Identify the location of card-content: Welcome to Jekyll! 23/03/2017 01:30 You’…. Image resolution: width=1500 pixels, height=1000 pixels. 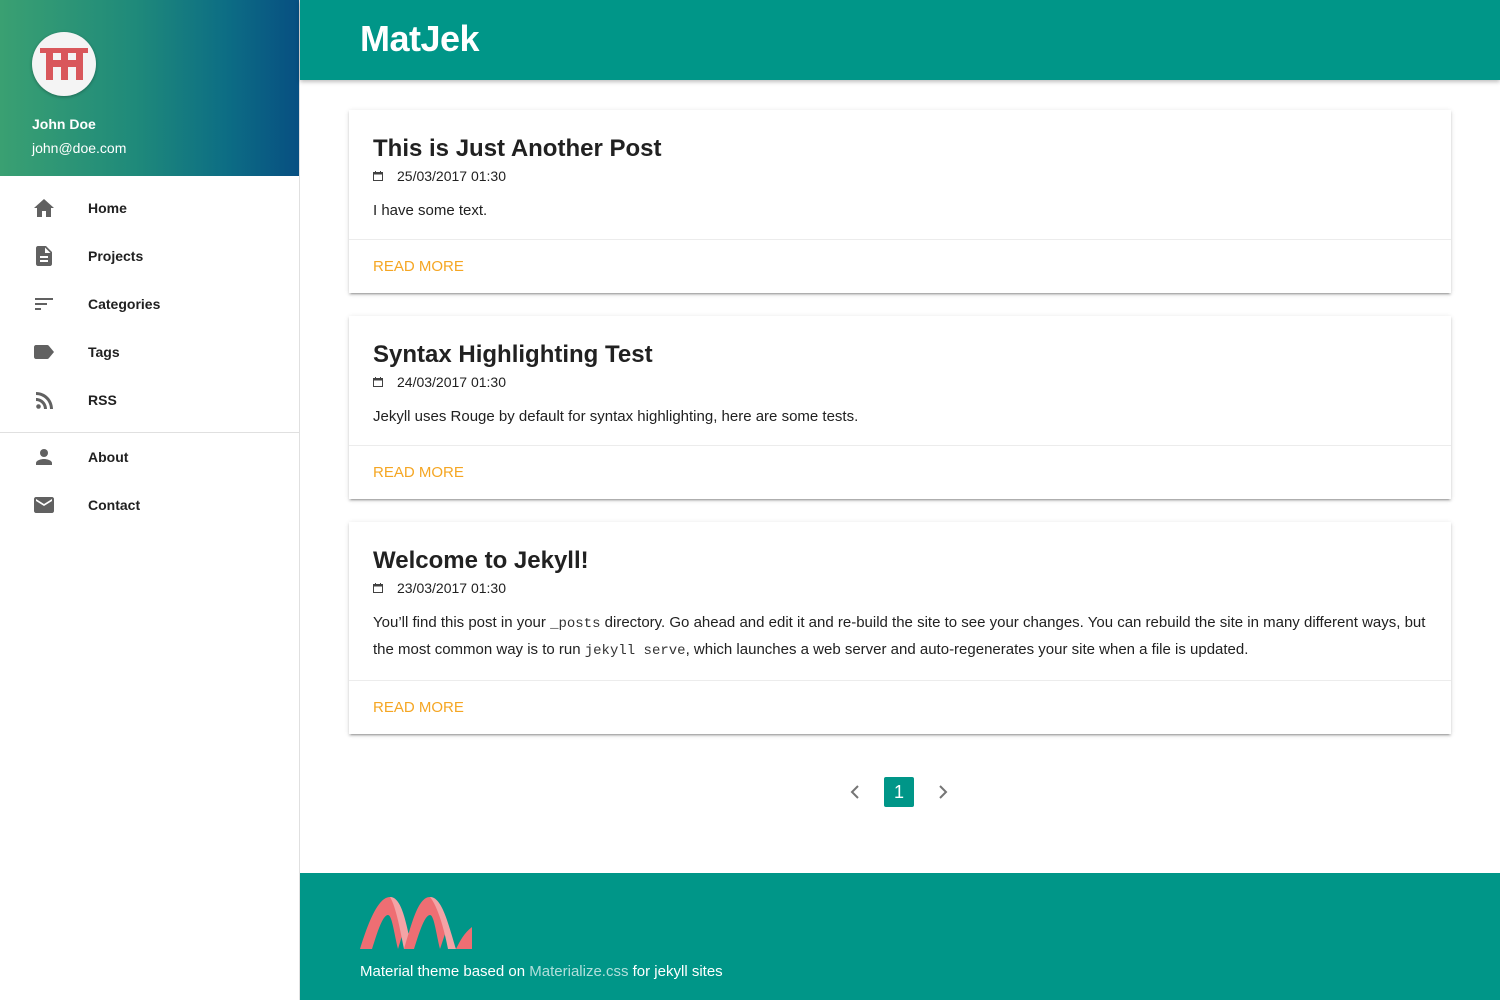
(900, 601).